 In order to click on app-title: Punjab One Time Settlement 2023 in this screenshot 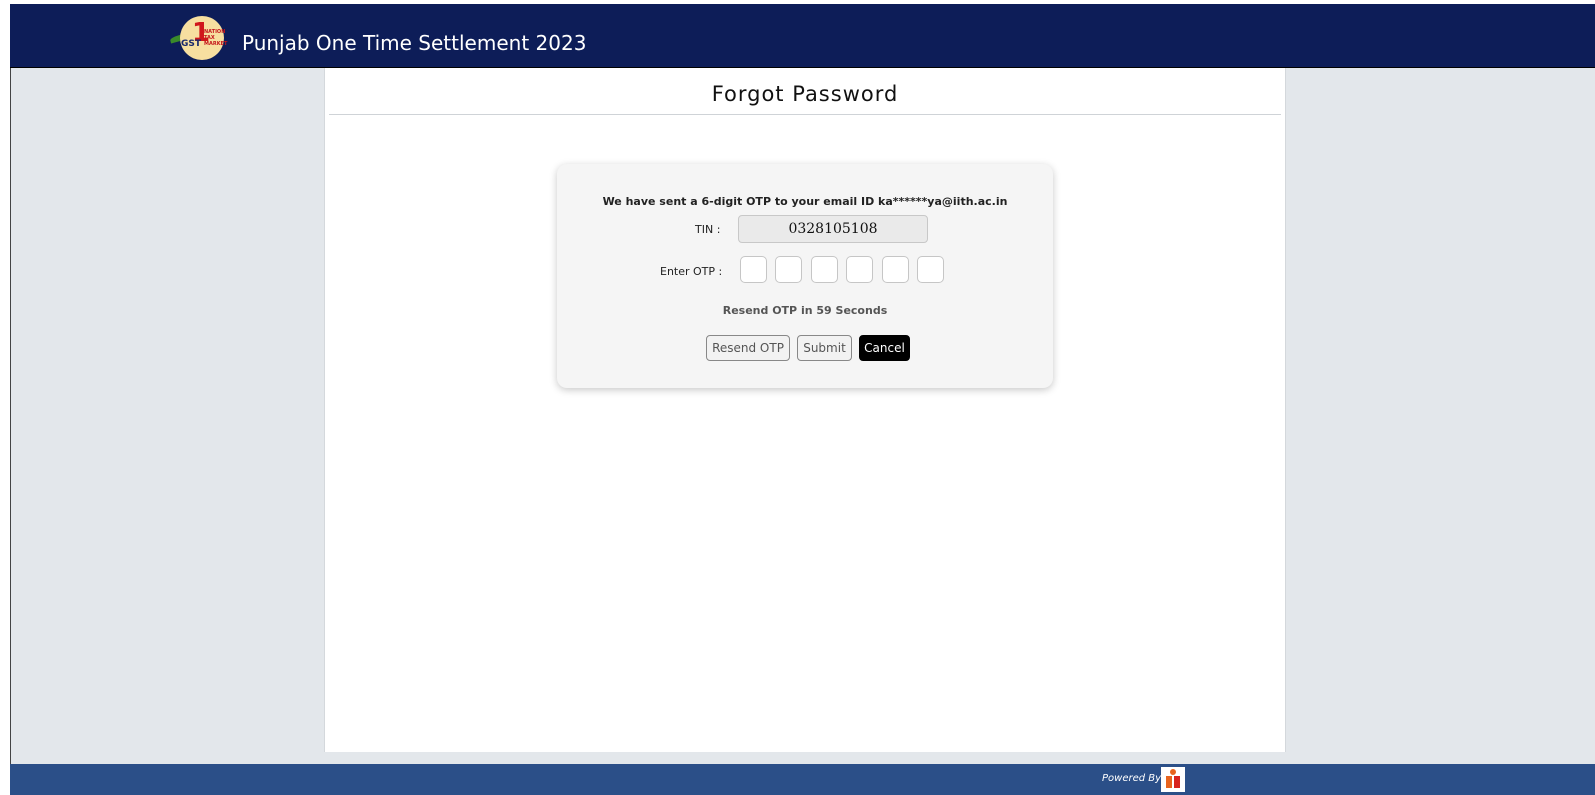, I will do `click(414, 43)`.